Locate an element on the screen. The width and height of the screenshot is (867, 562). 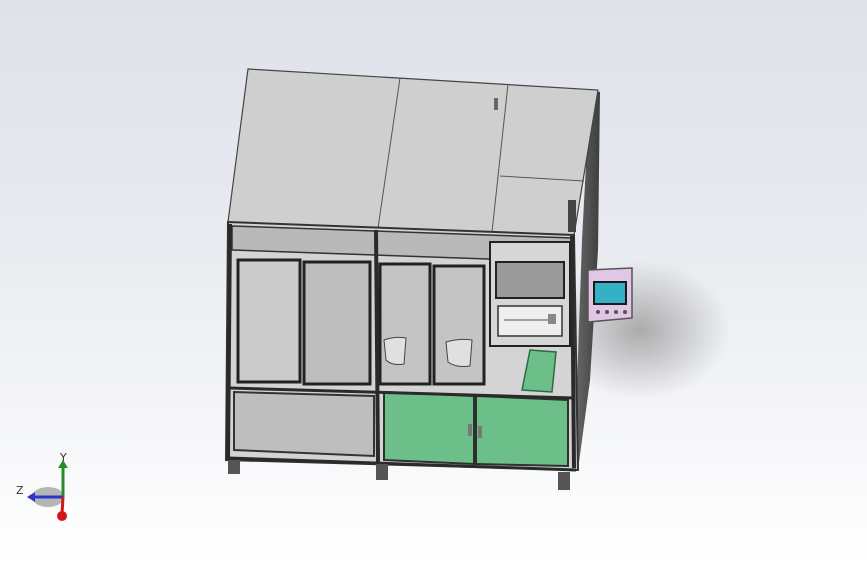
view-orientation-triad: Y Z is located at coordinates (42, 486).